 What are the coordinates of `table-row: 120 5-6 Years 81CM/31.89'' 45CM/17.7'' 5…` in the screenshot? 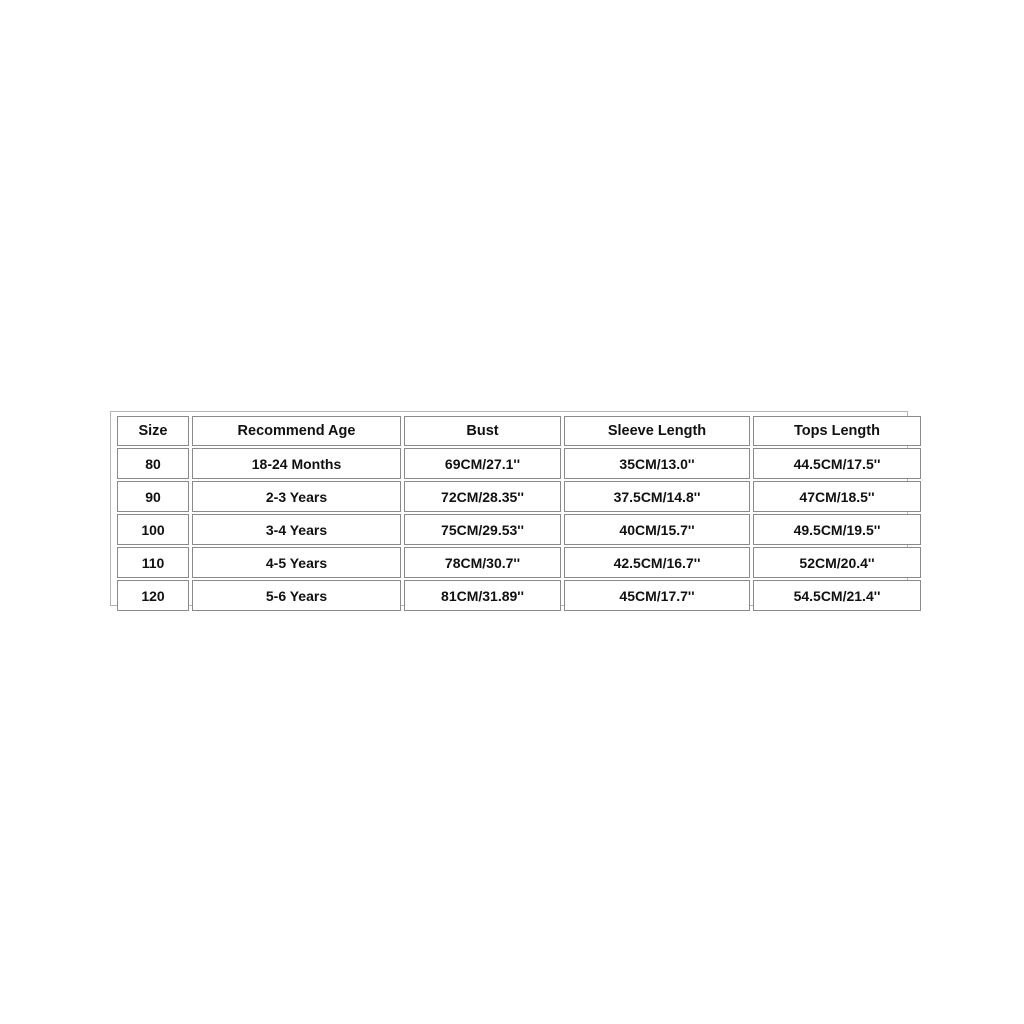 It's located at (519, 595).